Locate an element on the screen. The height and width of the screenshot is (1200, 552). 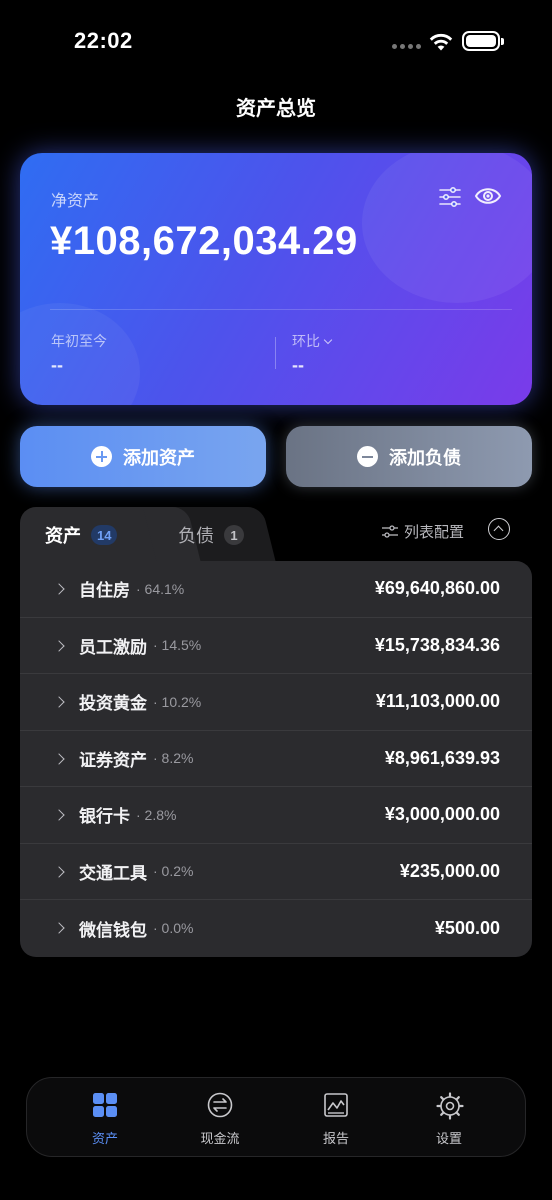
asset-name: 自住房 is located at coordinates (104, 591).